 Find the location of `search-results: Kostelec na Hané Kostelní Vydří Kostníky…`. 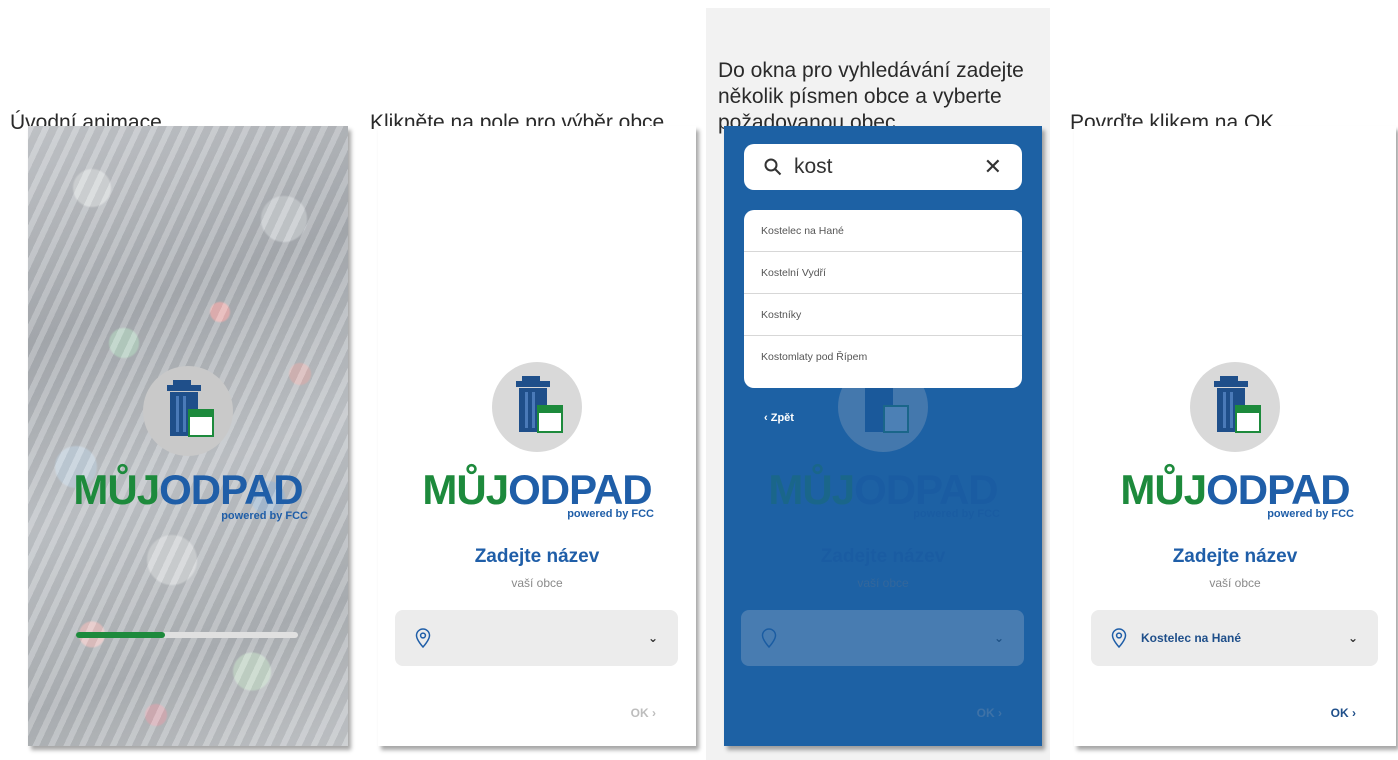

search-results: Kostelec na Hané Kostelní Vydří Kostníky… is located at coordinates (883, 299).